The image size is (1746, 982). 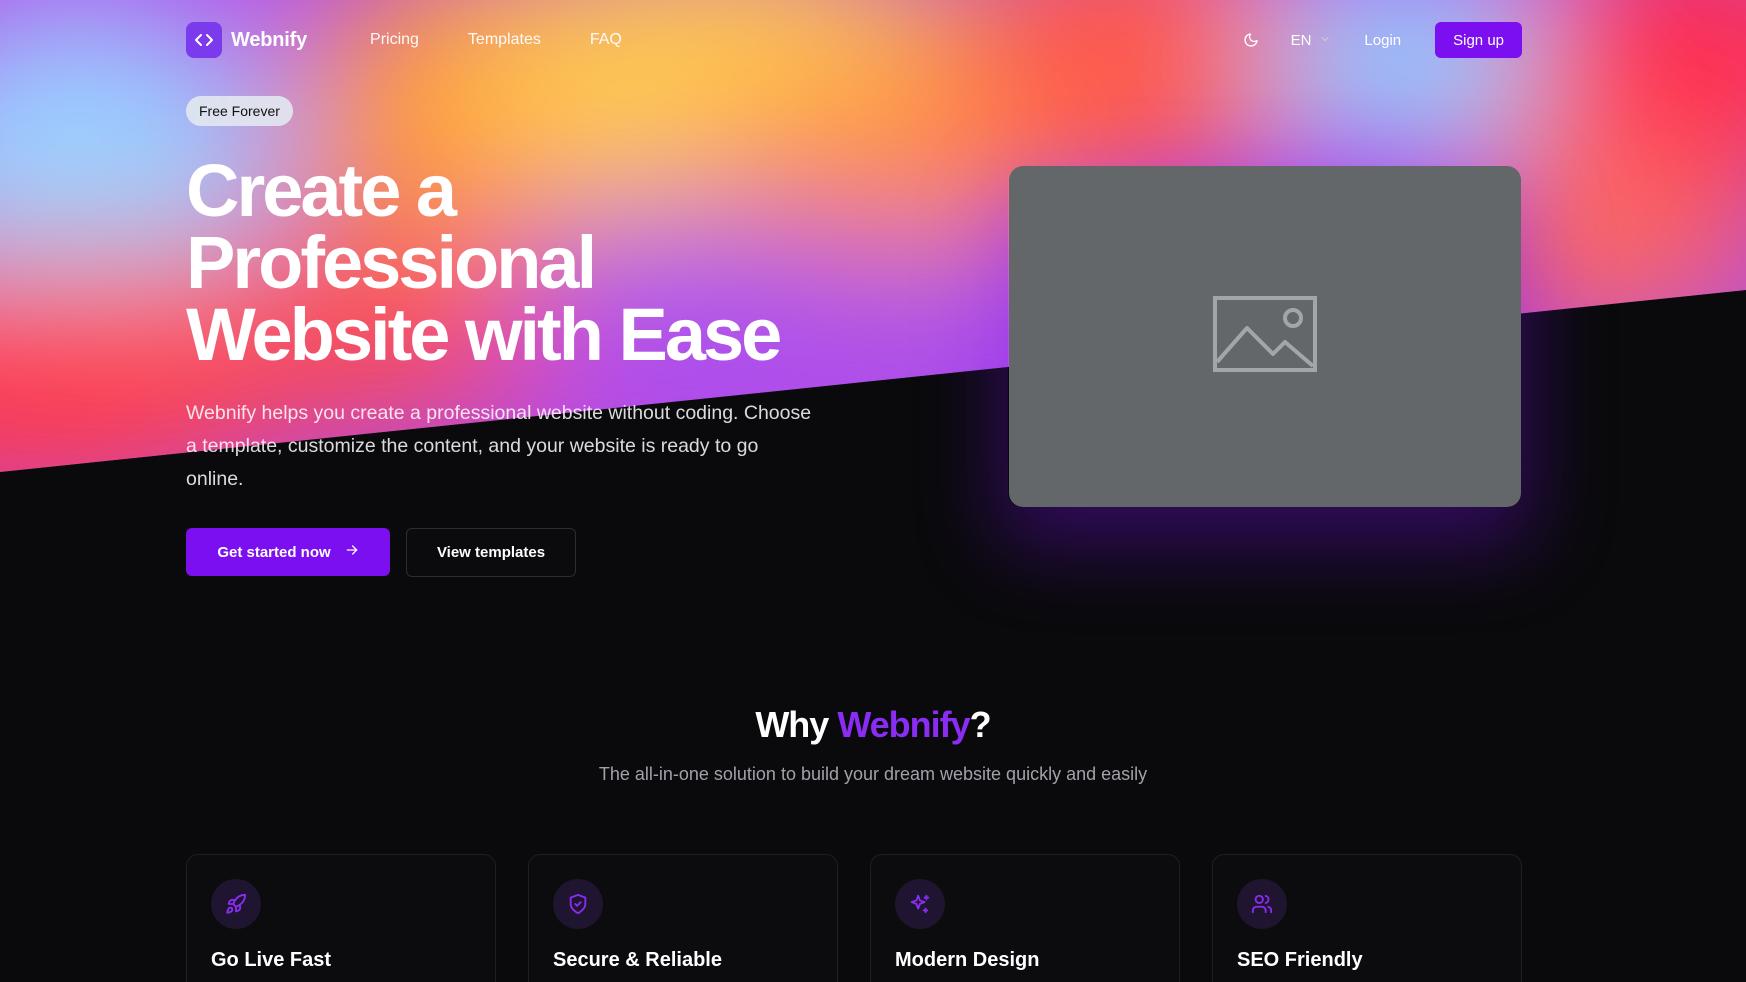 What do you see at coordinates (1300, 960) in the screenshot?
I see `feature-title: SEO Friendly` at bounding box center [1300, 960].